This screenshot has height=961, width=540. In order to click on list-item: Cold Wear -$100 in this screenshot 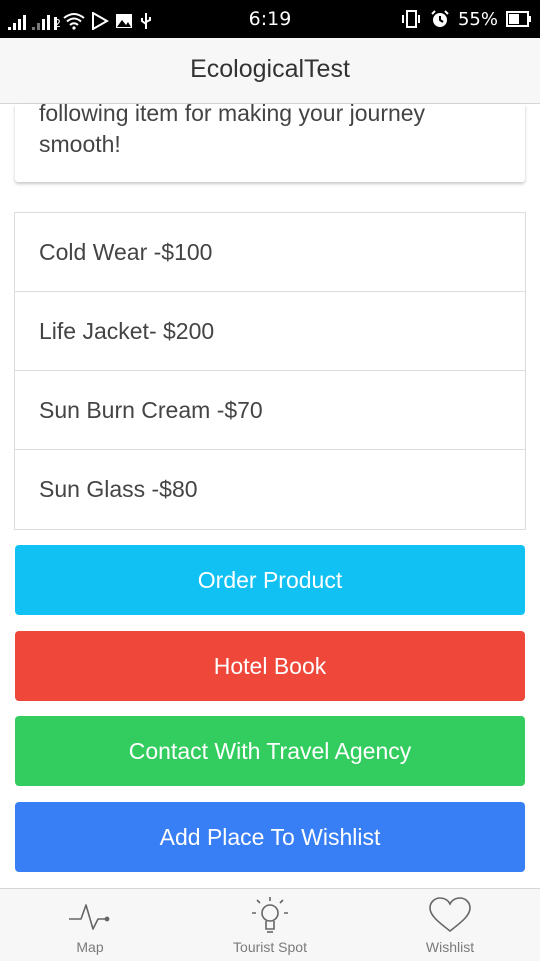, I will do `click(270, 252)`.